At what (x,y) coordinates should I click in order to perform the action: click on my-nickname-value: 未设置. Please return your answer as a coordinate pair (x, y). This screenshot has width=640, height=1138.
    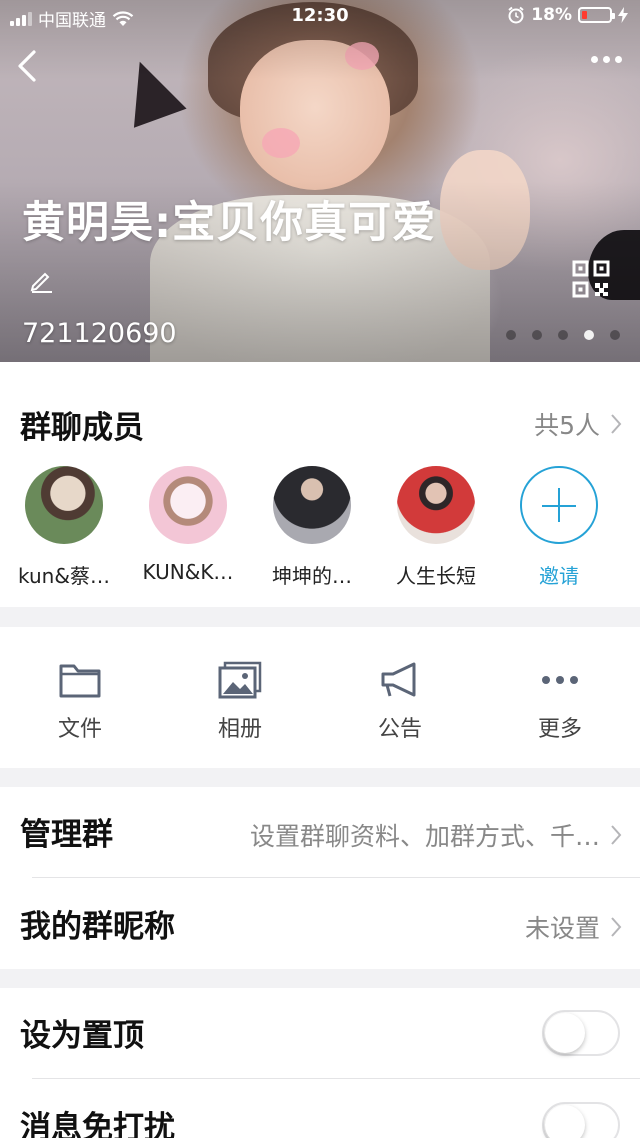
    Looking at the image, I should click on (573, 927).